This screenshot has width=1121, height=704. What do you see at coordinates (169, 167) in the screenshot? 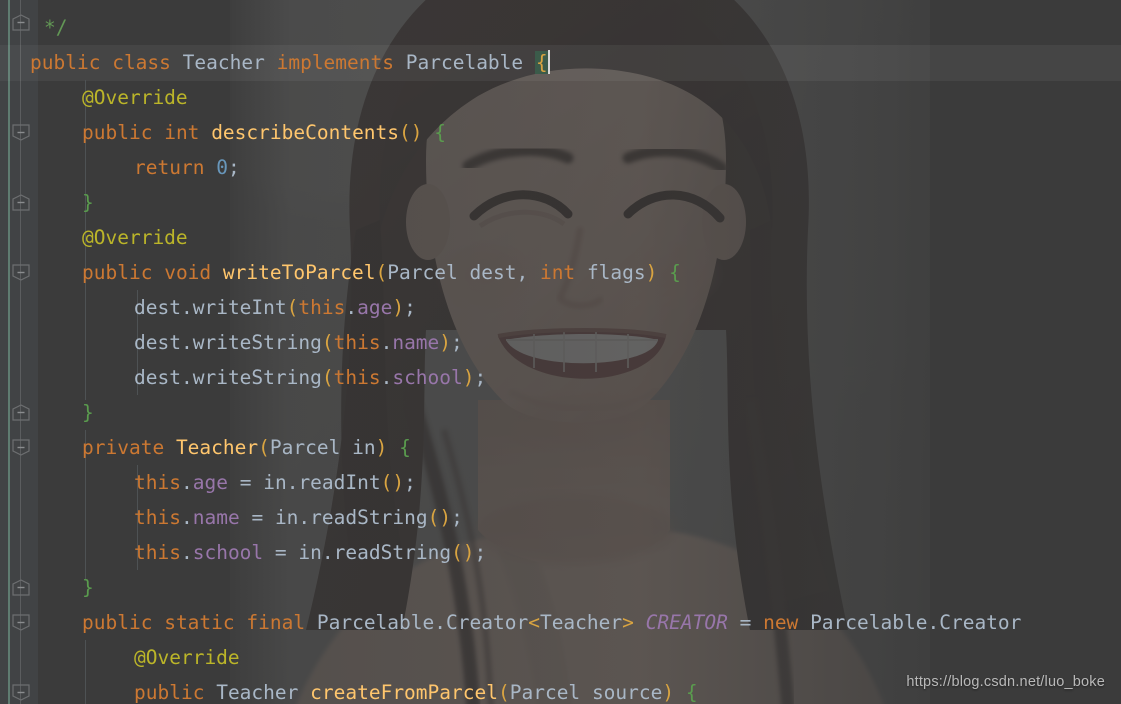
I see `code-token: return` at bounding box center [169, 167].